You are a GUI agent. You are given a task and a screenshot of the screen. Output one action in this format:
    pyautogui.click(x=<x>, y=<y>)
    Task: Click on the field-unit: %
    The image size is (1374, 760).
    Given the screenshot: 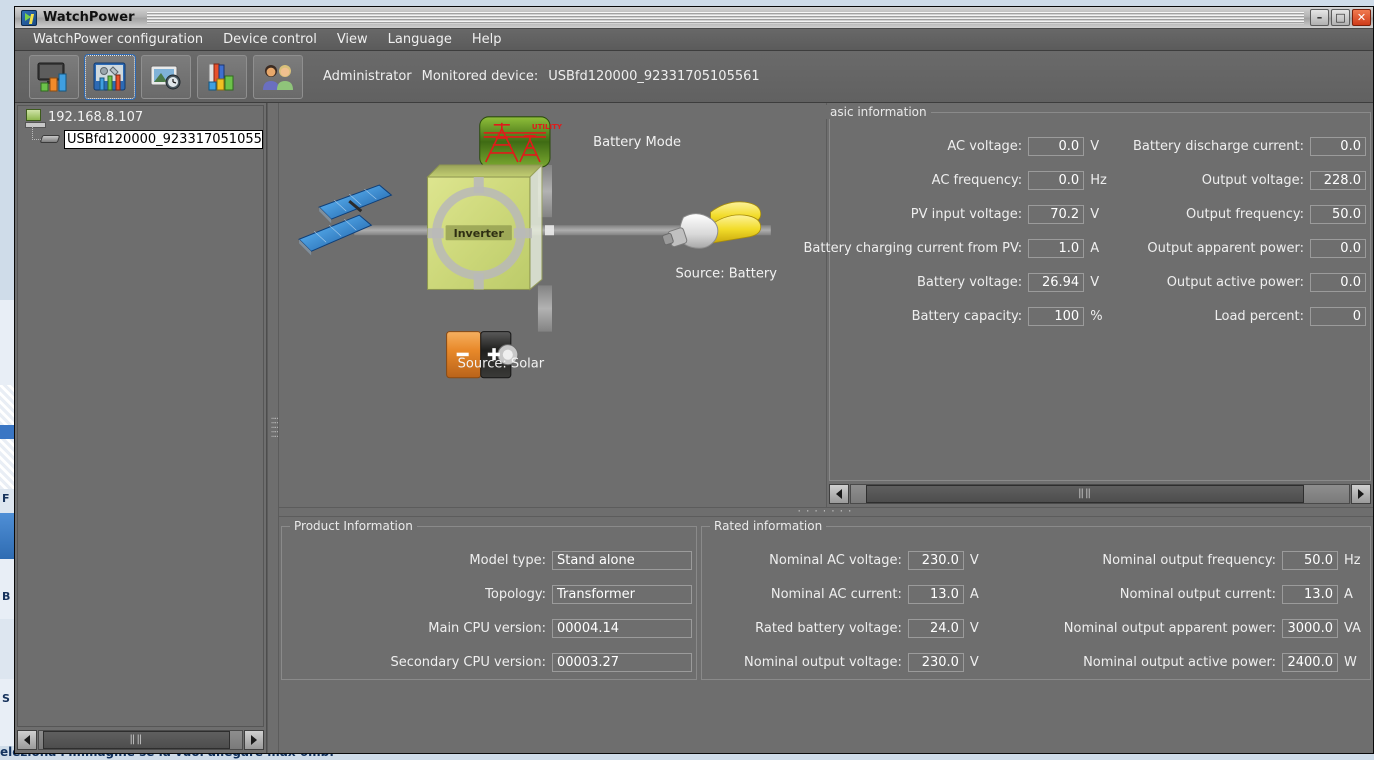 What is the action you would take?
    pyautogui.click(x=1096, y=316)
    